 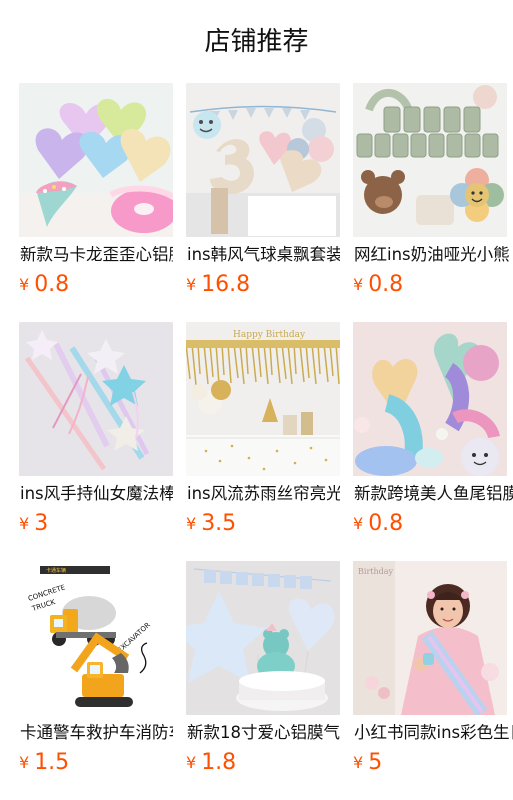 What do you see at coordinates (56, 570) in the screenshot?
I see `svg-text: 卡通车辆` at bounding box center [56, 570].